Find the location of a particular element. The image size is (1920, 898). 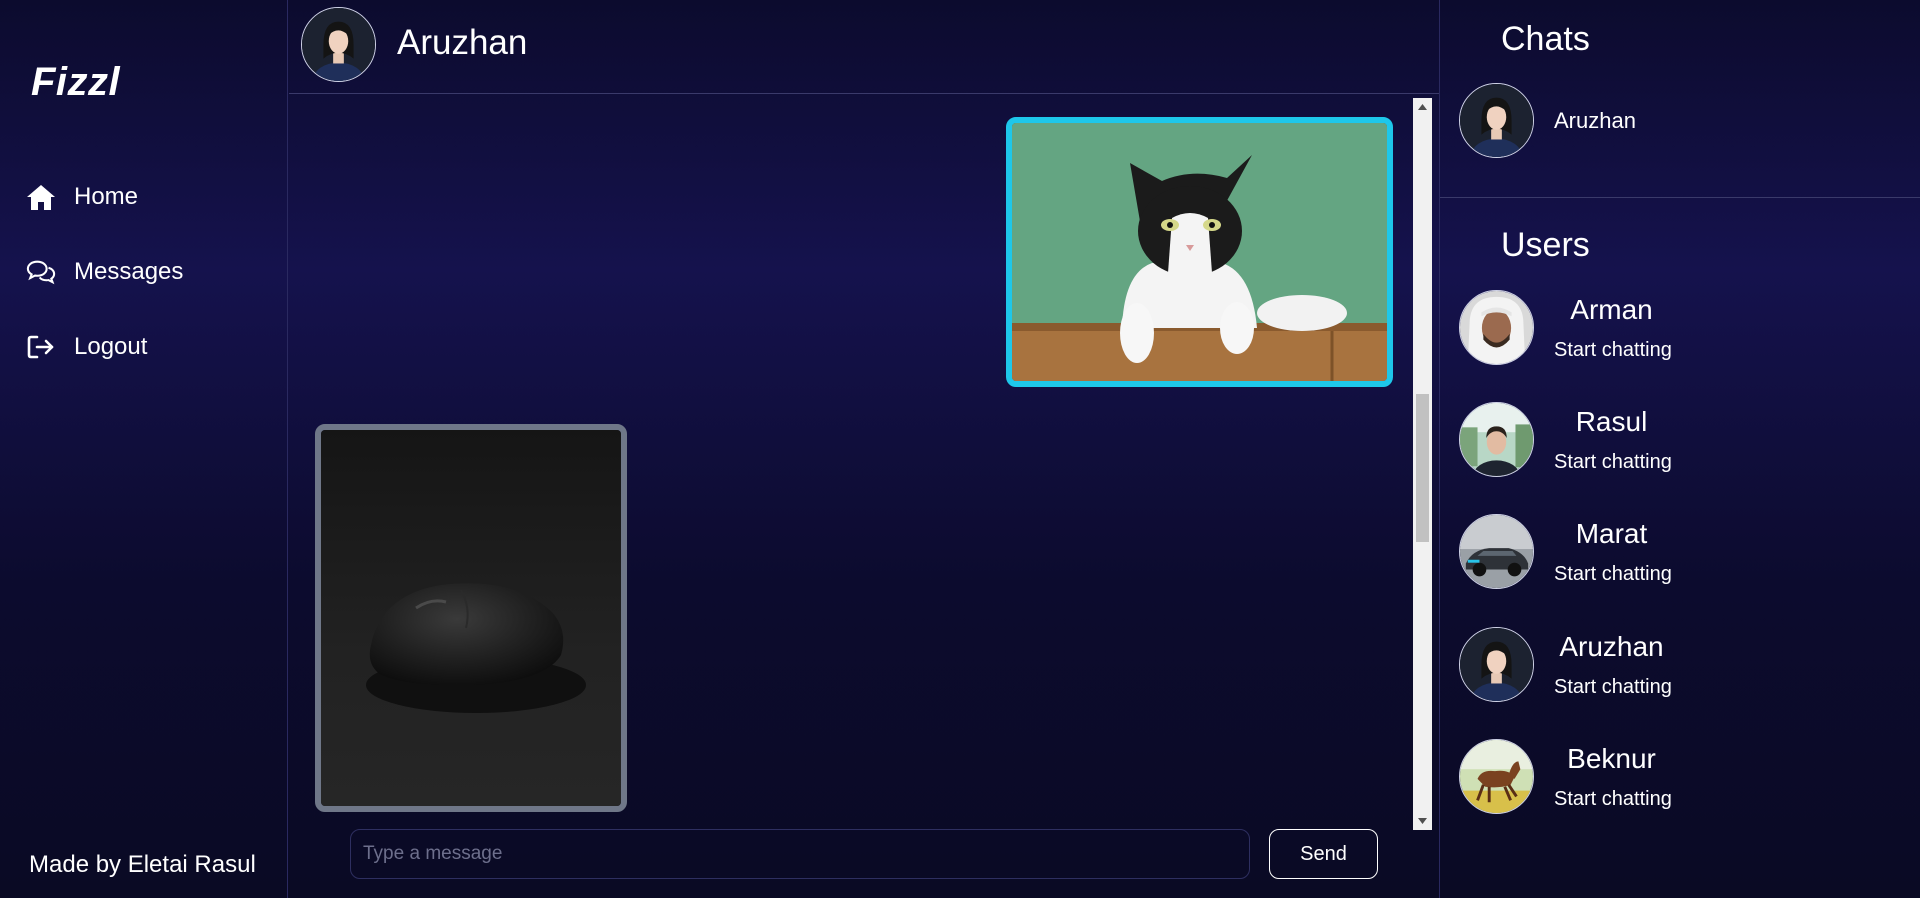

footer-credit: Made by Eletai Rasul is located at coordinates (142, 864).